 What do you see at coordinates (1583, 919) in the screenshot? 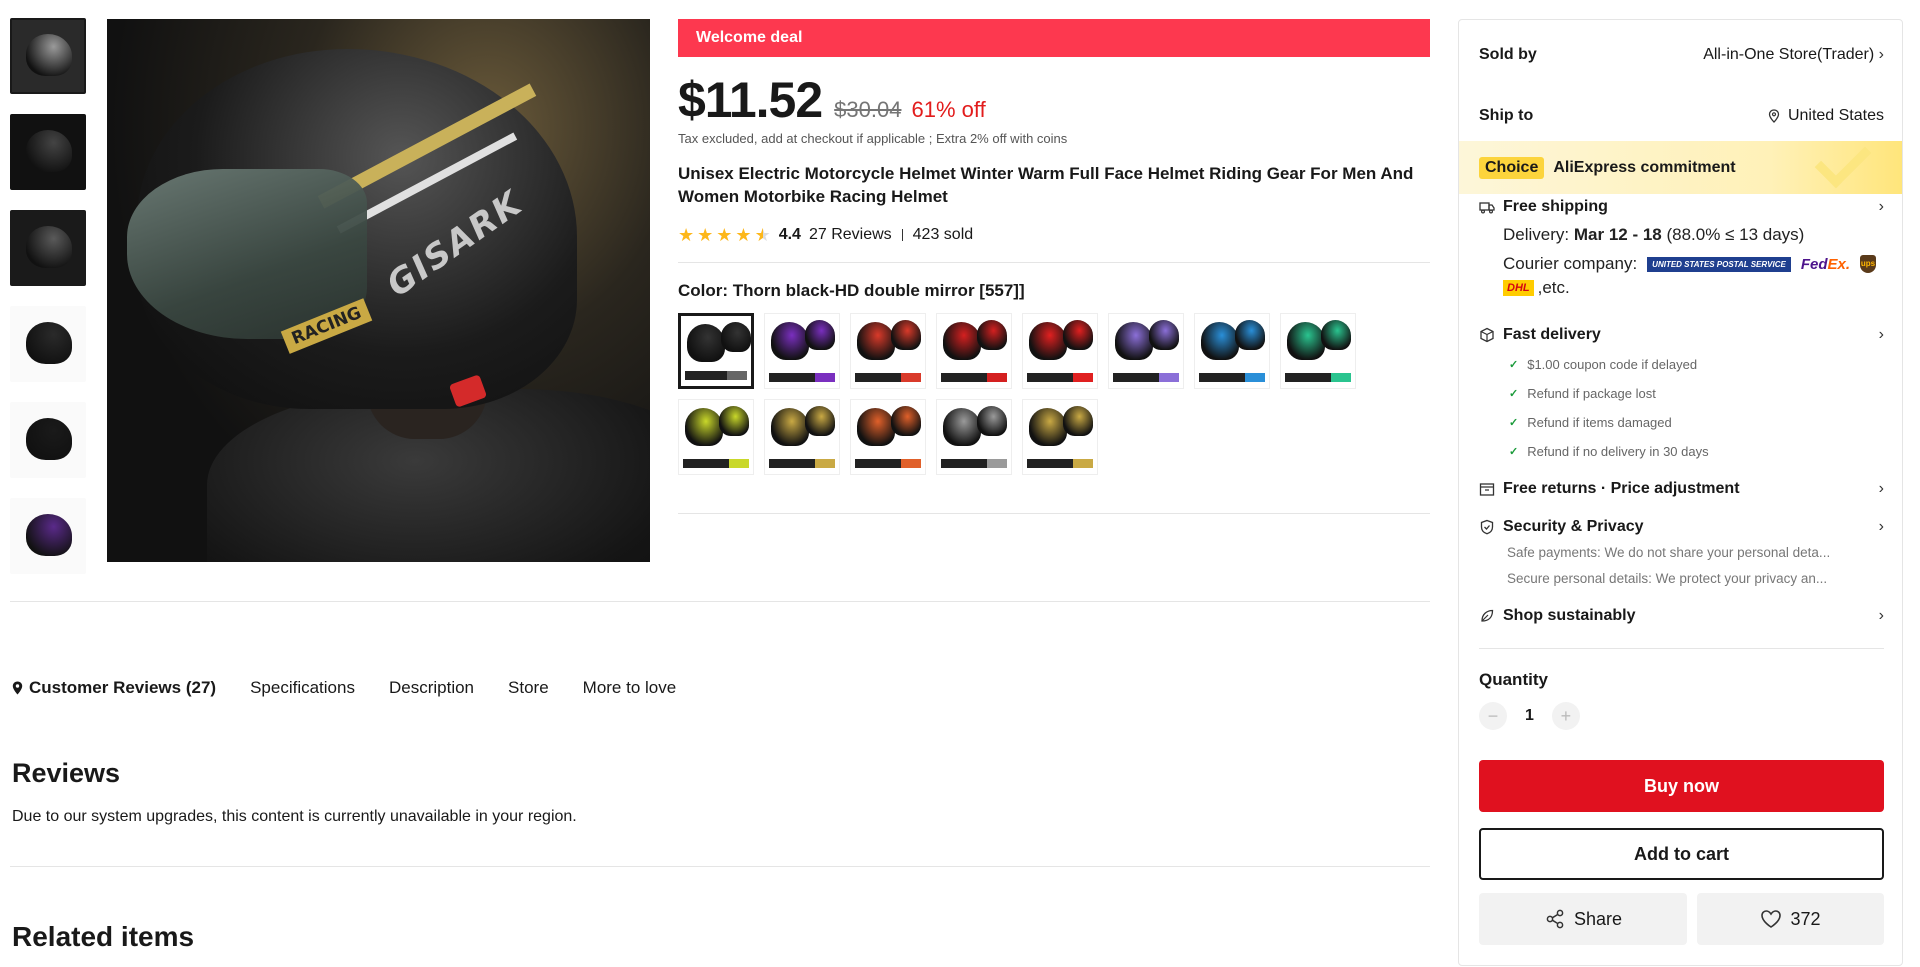
I see `share-button: Share` at bounding box center [1583, 919].